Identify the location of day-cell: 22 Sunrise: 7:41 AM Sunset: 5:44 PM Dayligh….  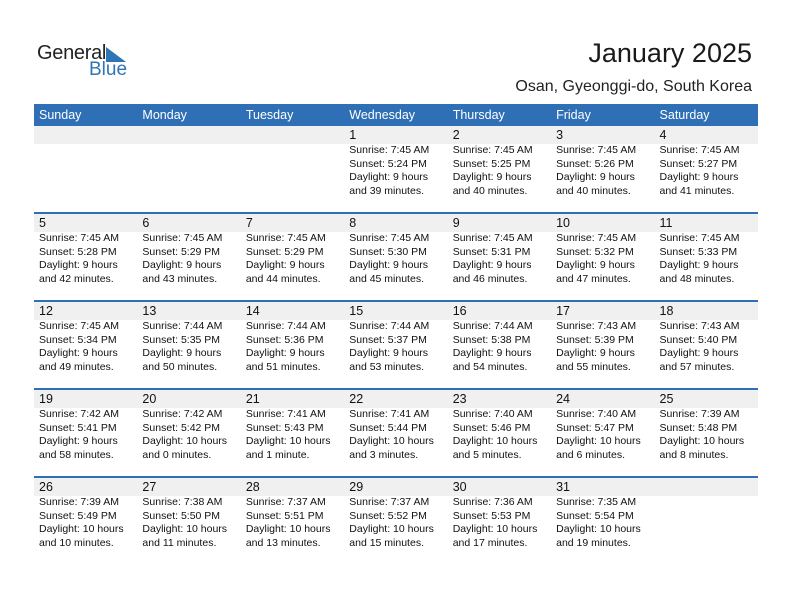
(395, 426).